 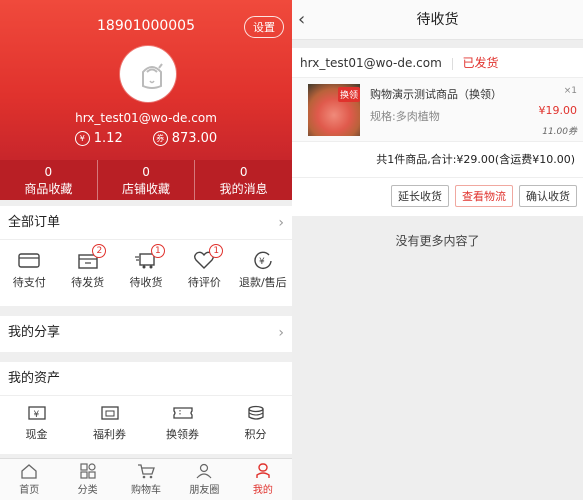 What do you see at coordinates (152, 76) in the screenshot?
I see `avatar-bag-icon` at bounding box center [152, 76].